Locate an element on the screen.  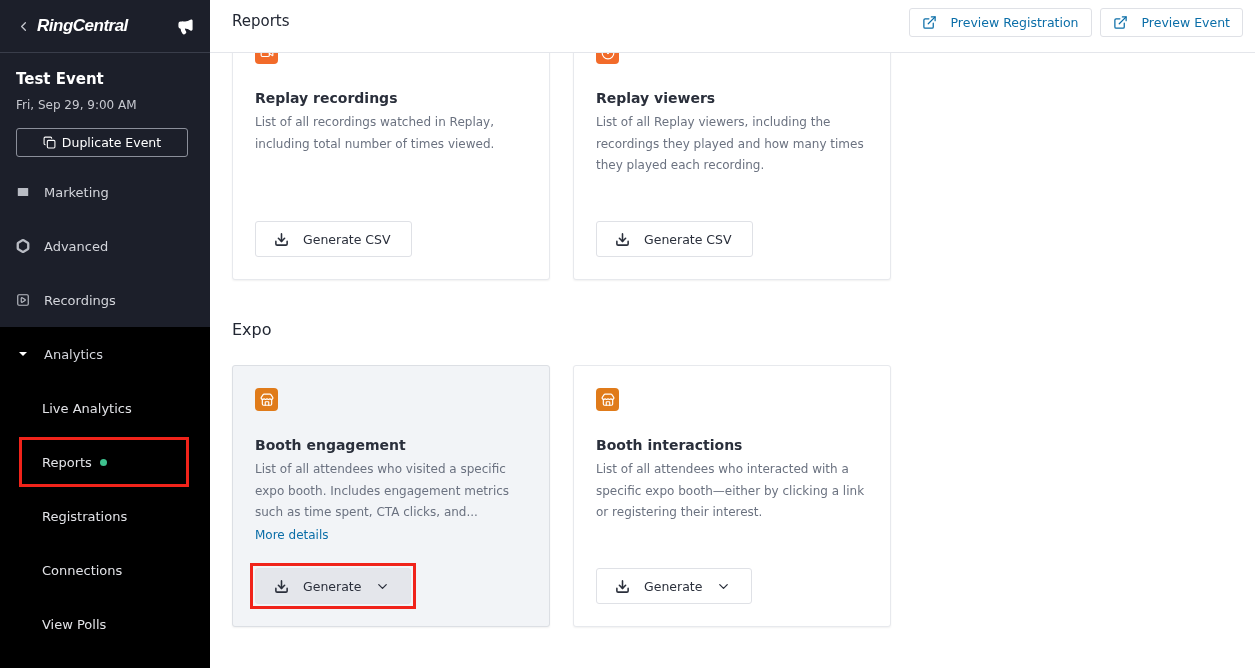
nav-subitem: Reports is located at coordinates (104, 462).